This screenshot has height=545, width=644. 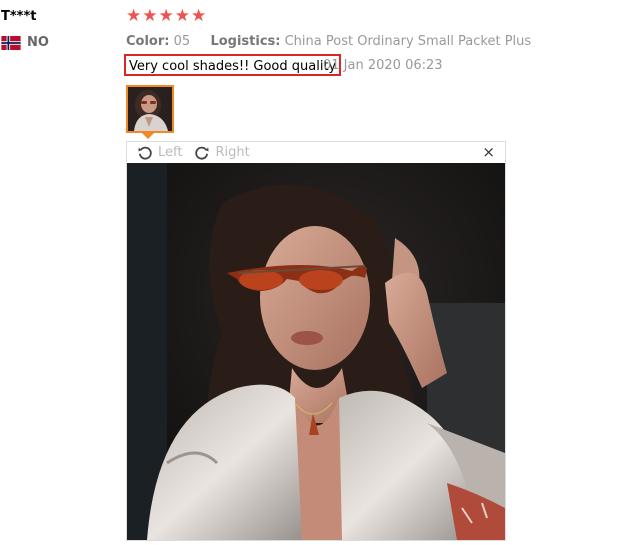 What do you see at coordinates (145, 153) in the screenshot?
I see `rotate-left-icon` at bounding box center [145, 153].